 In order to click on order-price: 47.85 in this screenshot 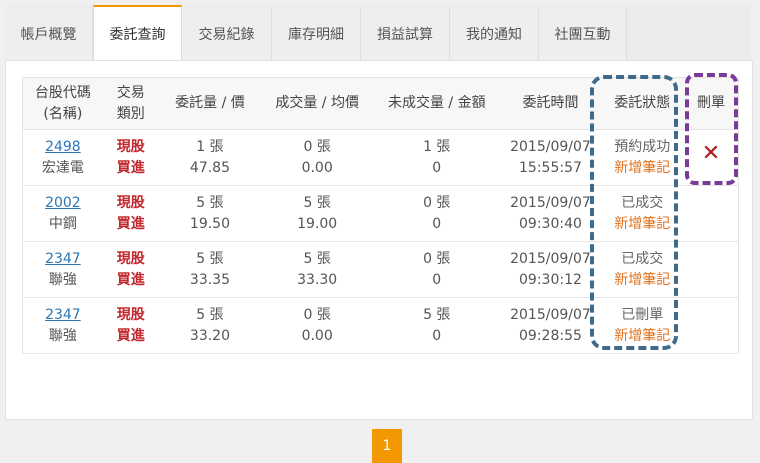, I will do `click(210, 167)`.